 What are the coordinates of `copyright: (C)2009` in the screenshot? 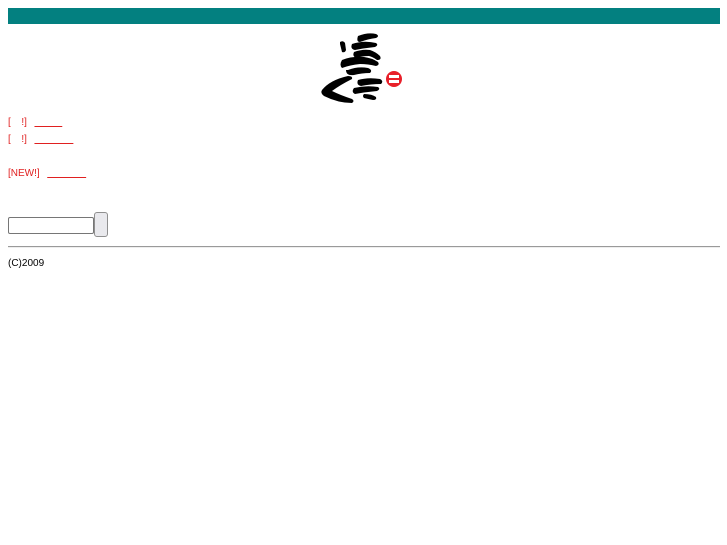 It's located at (26, 263).